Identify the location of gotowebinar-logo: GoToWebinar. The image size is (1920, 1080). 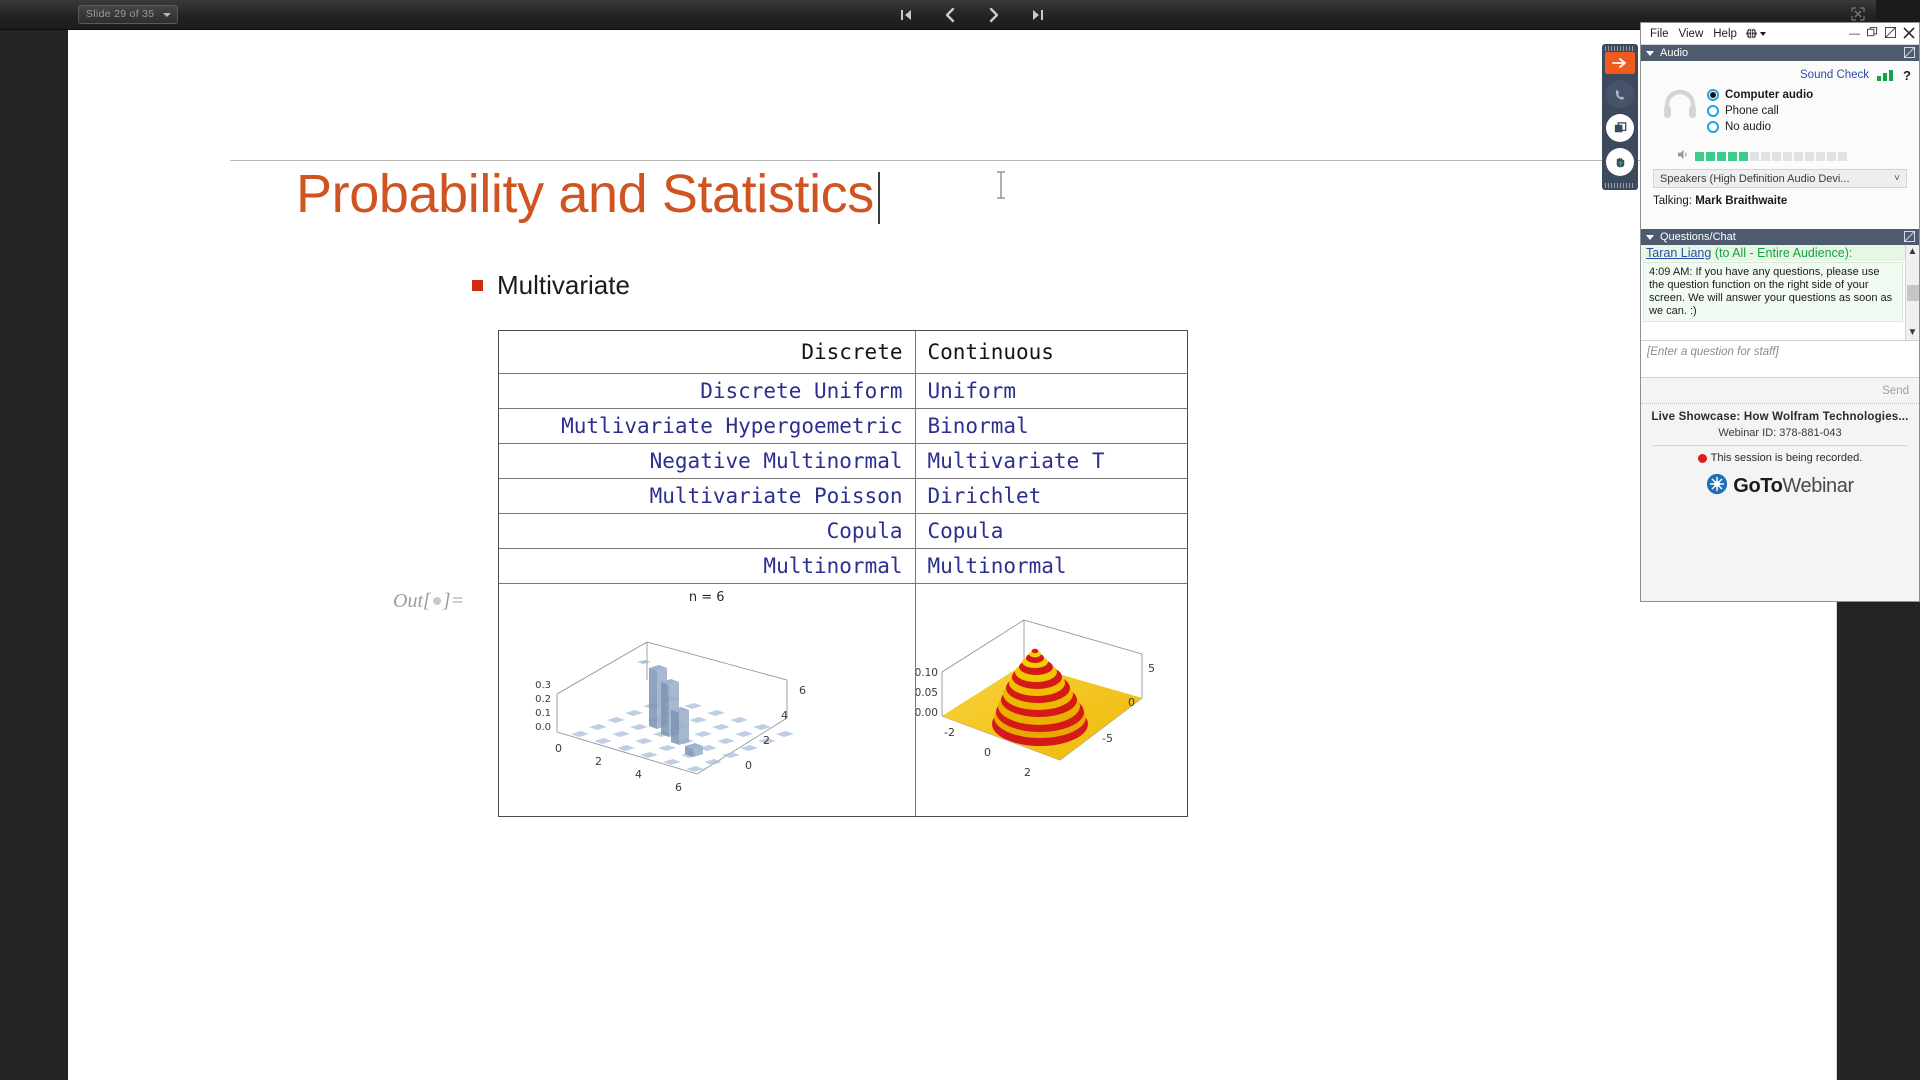
(1780, 486).